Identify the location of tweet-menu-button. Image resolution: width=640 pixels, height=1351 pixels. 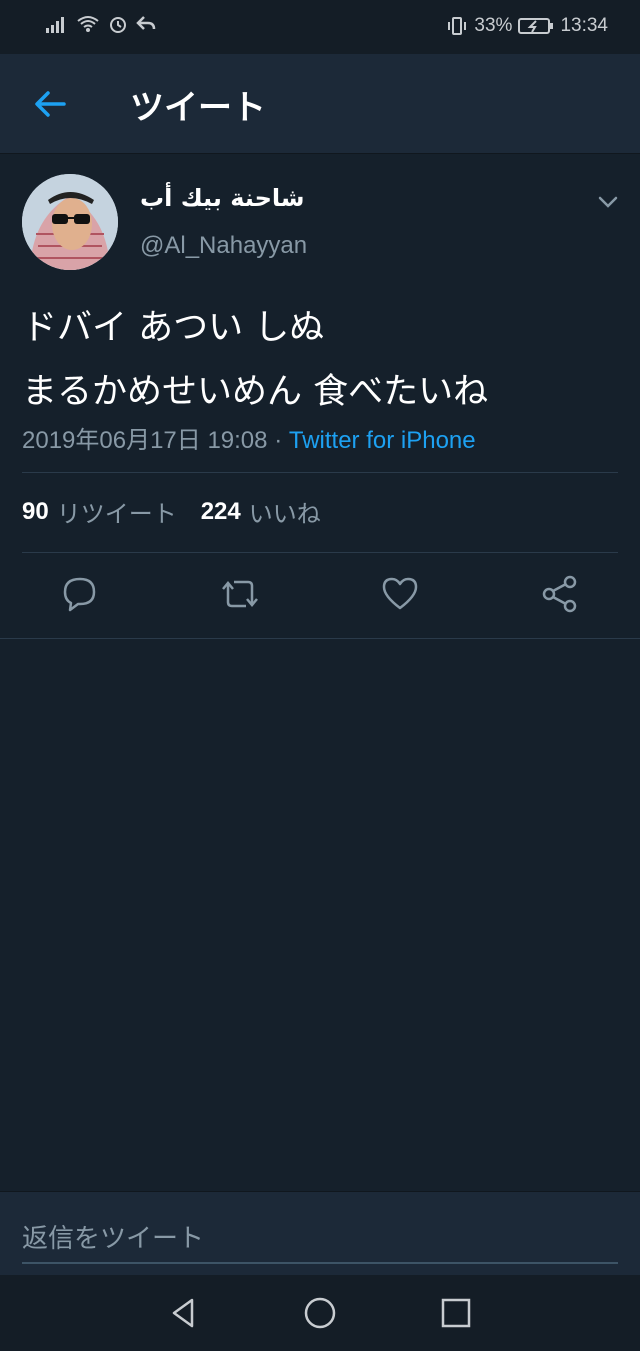
(608, 202).